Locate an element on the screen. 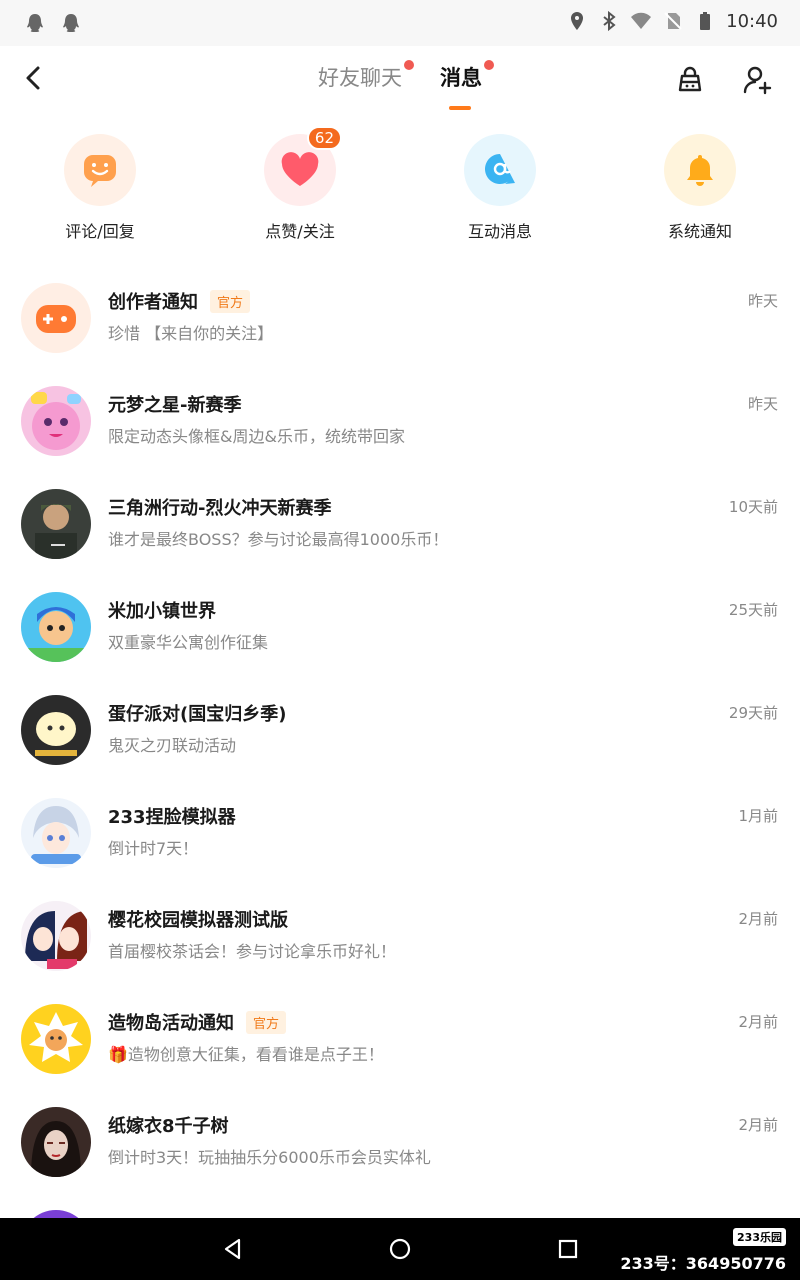  system-nav-bar: 233乐园 233号：364950776 is located at coordinates (400, 1249).